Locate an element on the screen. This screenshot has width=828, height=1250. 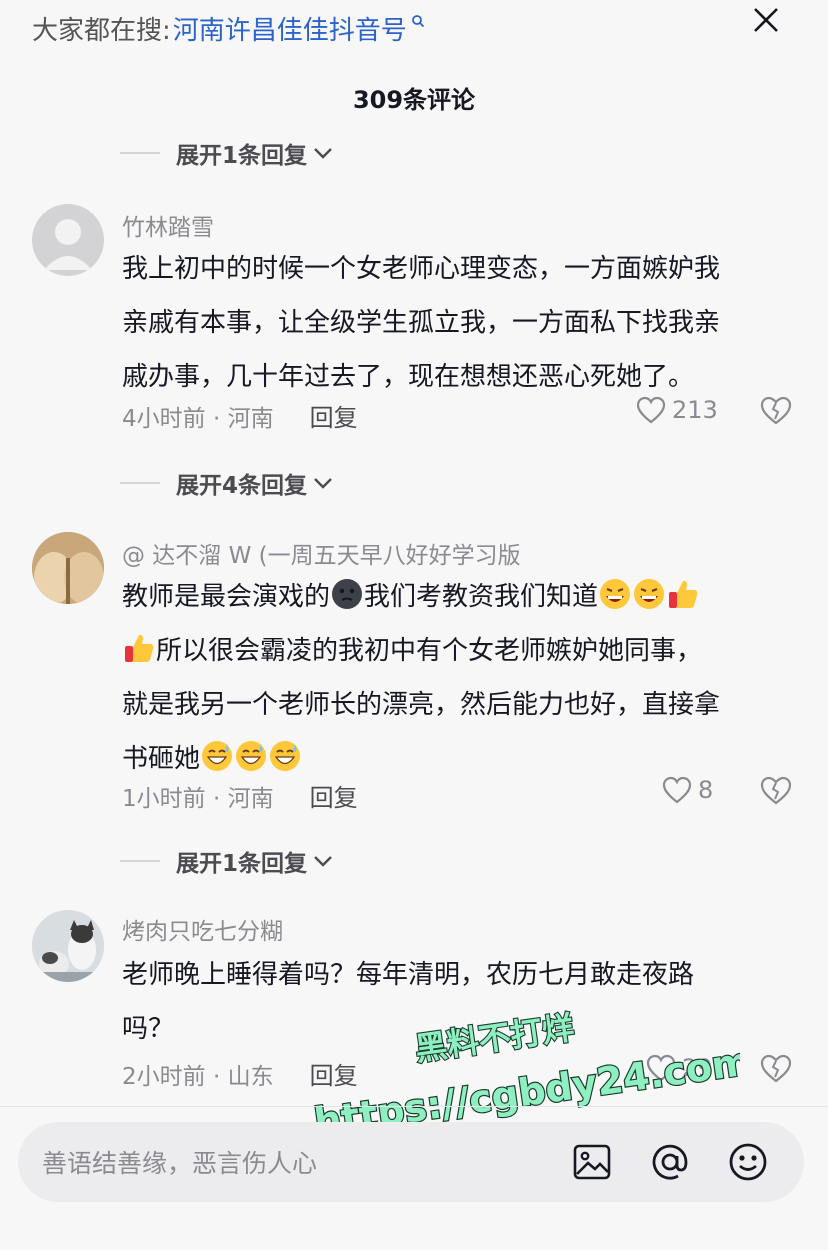
comment-input-bar: 善语结善缘，恶言伤人心 is located at coordinates (411, 1162).